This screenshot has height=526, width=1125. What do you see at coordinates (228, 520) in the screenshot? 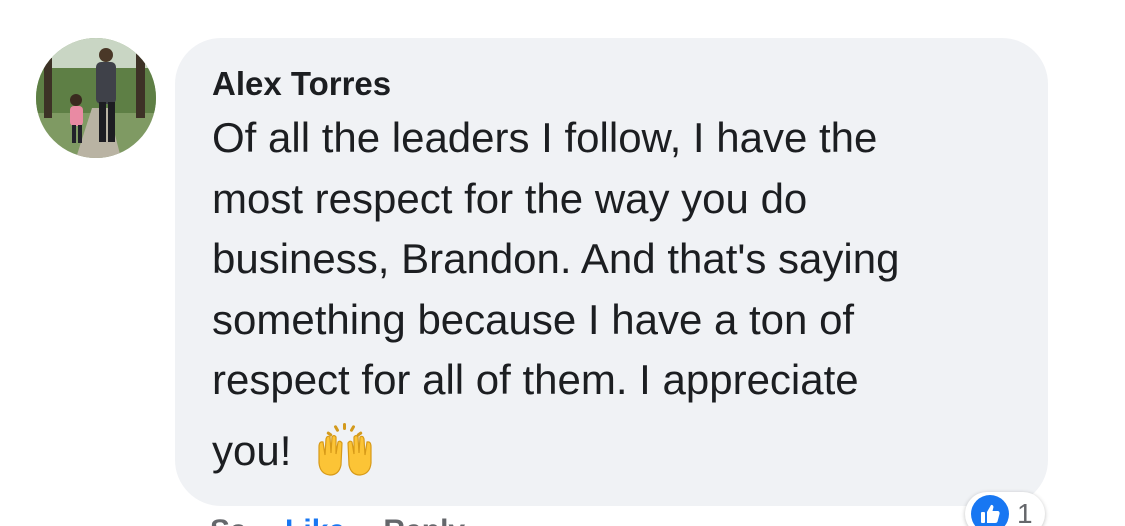
I see `action-first: Sa` at bounding box center [228, 520].